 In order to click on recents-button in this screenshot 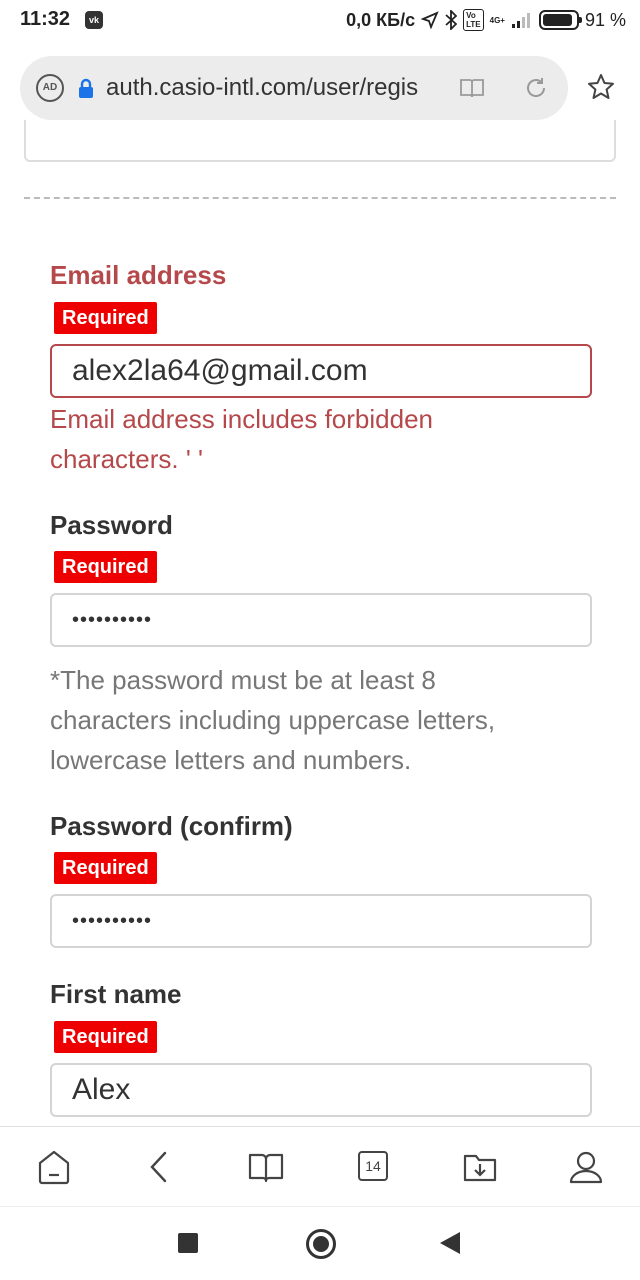, I will do `click(188, 1243)`.